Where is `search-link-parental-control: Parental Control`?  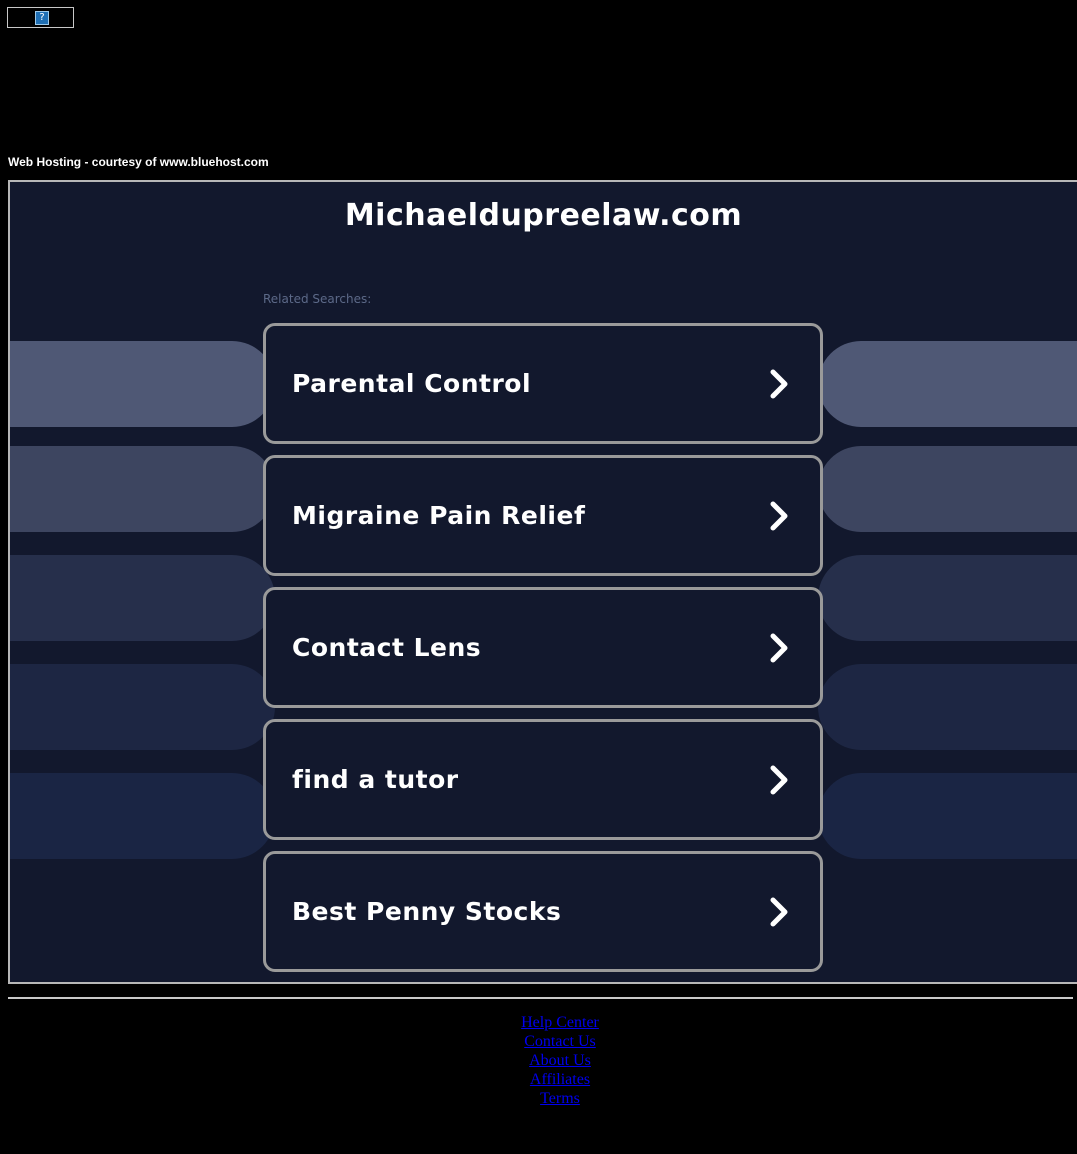 search-link-parental-control: Parental Control is located at coordinates (543, 383).